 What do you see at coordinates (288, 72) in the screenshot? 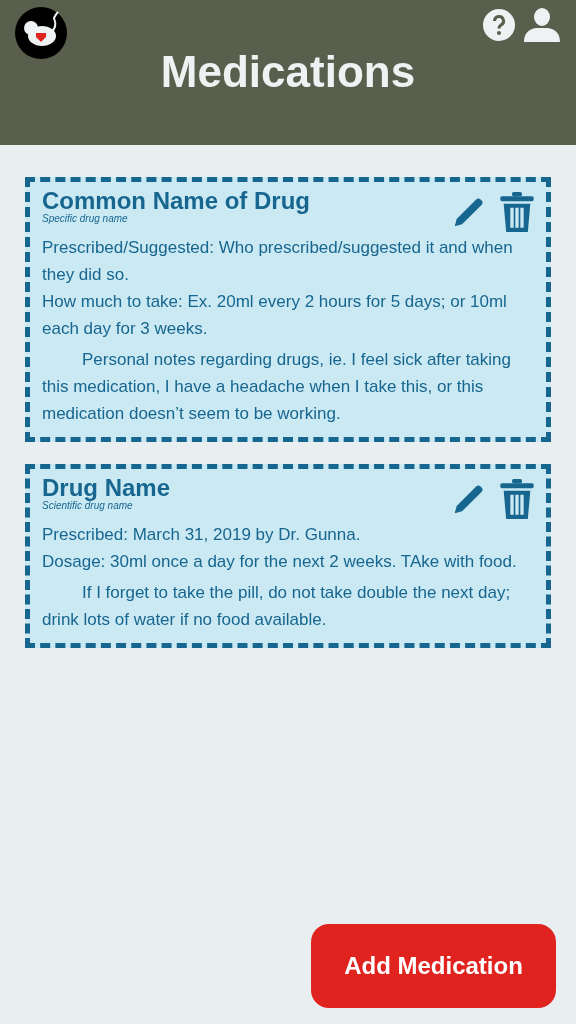
I see `page-title: Medications` at bounding box center [288, 72].